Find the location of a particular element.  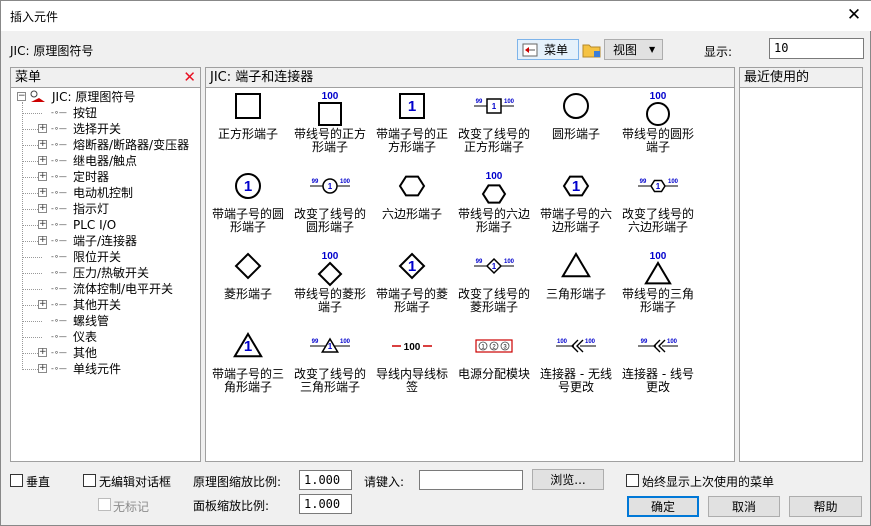

square-terminal-icon is located at coordinates (248, 106).